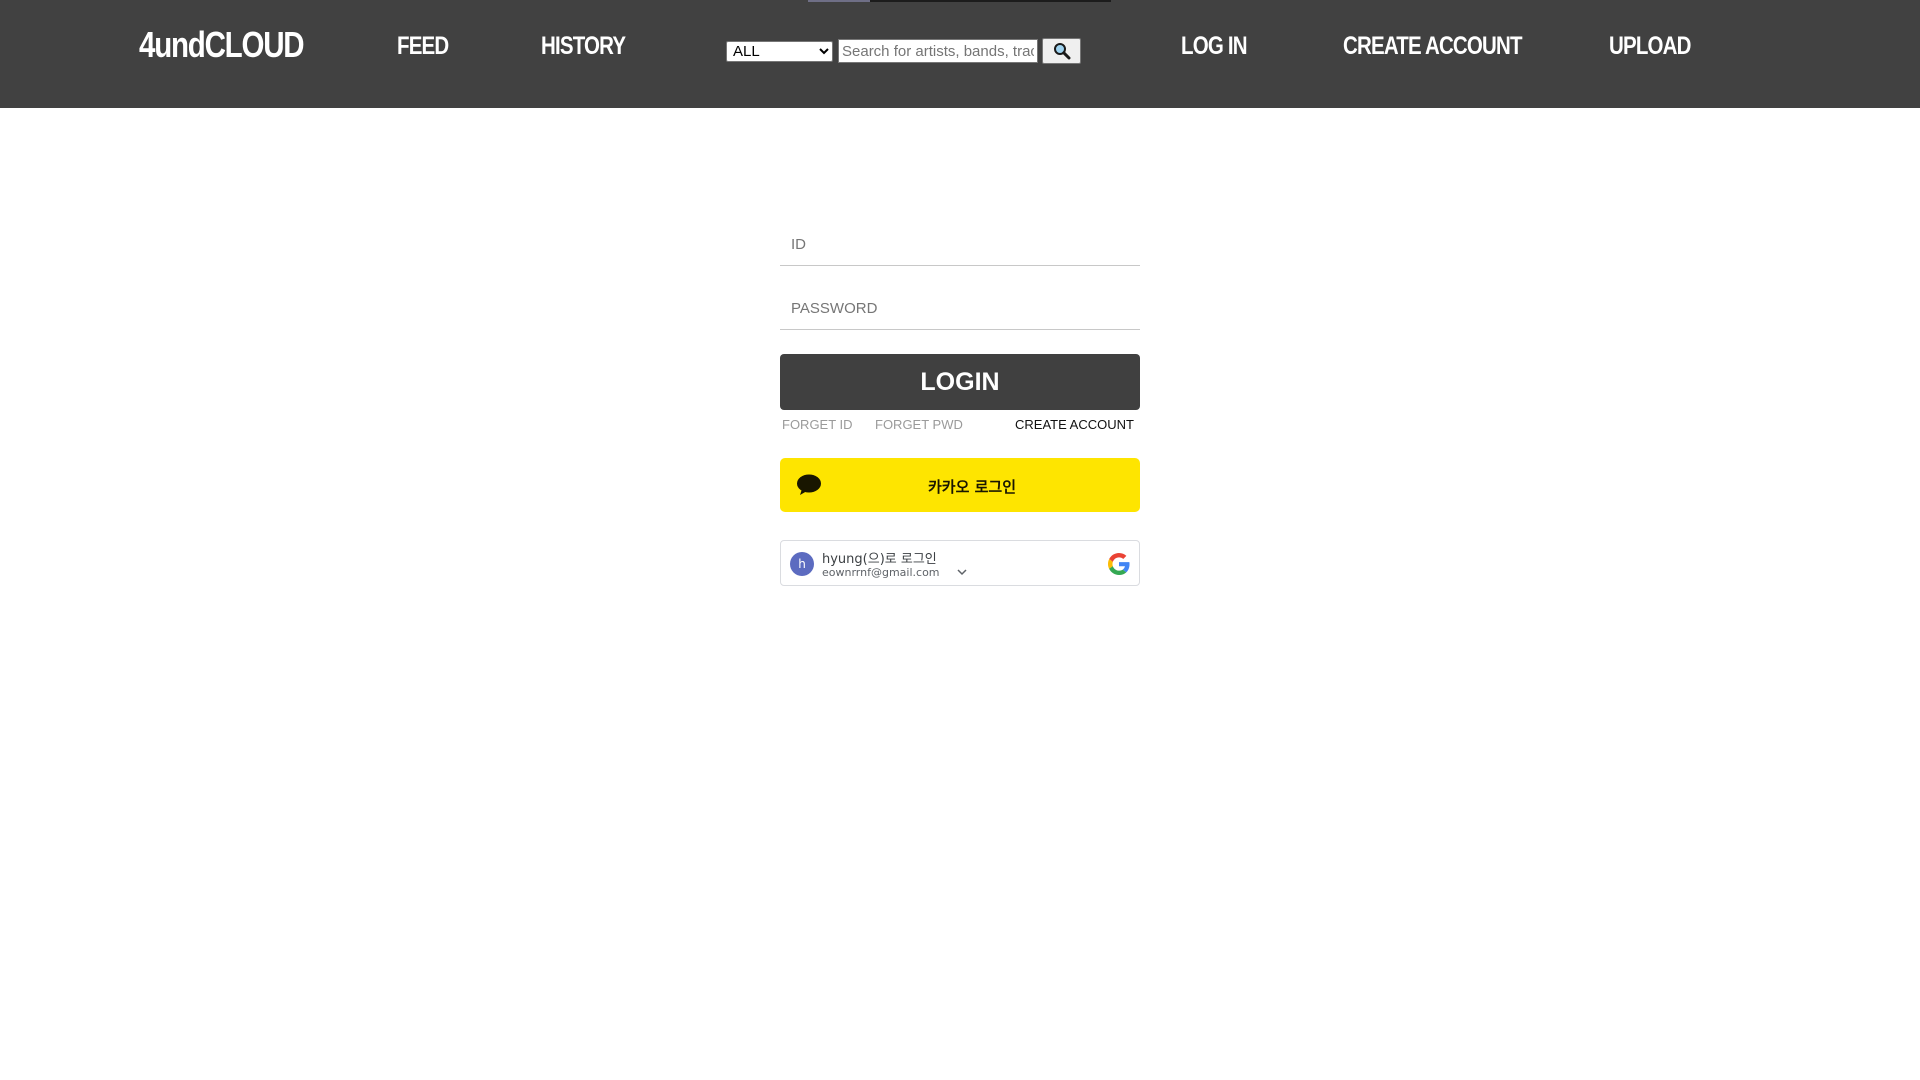 This screenshot has width=1920, height=1080. I want to click on top-accent-tab, so click(839, 1).